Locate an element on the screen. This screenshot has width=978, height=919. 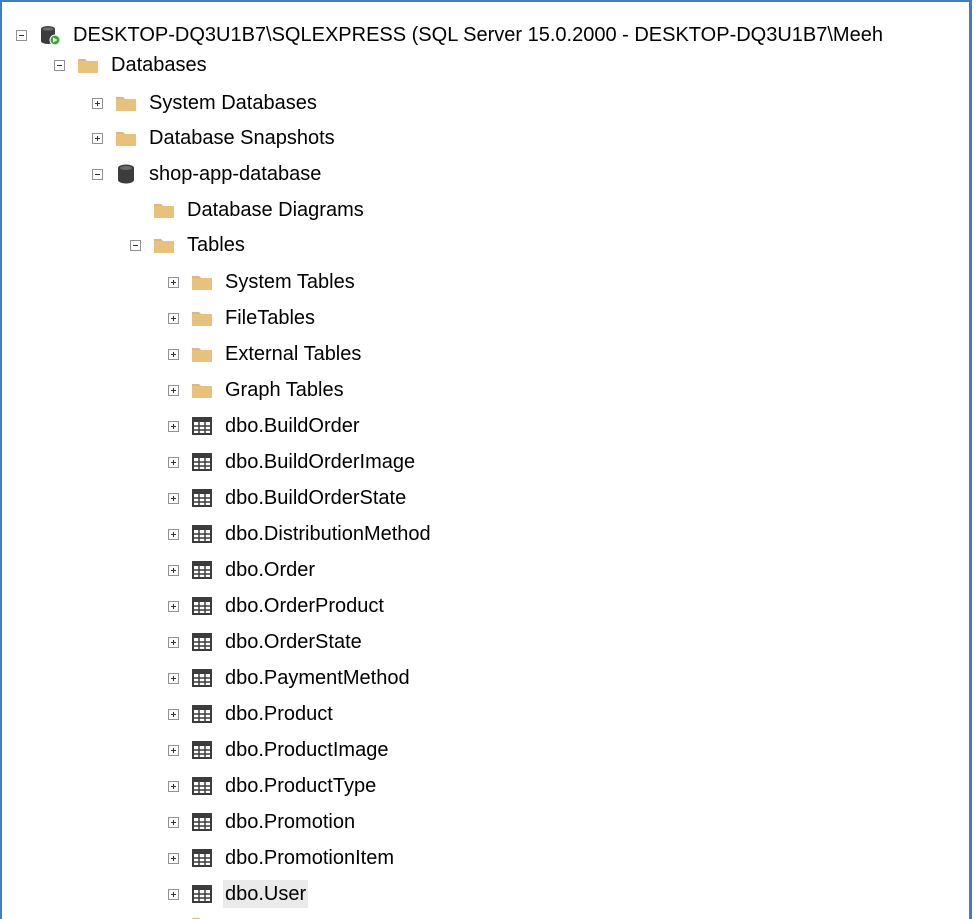
tree-node-table: dbo.ProductType is located at coordinates (273, 786).